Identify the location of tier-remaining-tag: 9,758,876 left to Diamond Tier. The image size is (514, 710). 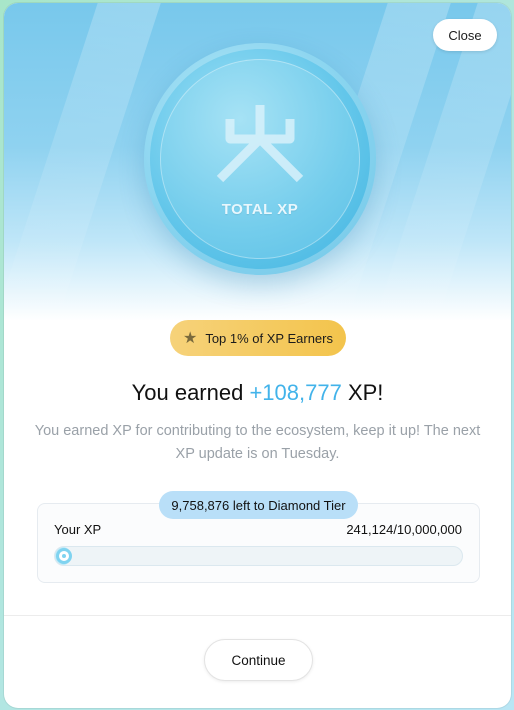
(258, 505).